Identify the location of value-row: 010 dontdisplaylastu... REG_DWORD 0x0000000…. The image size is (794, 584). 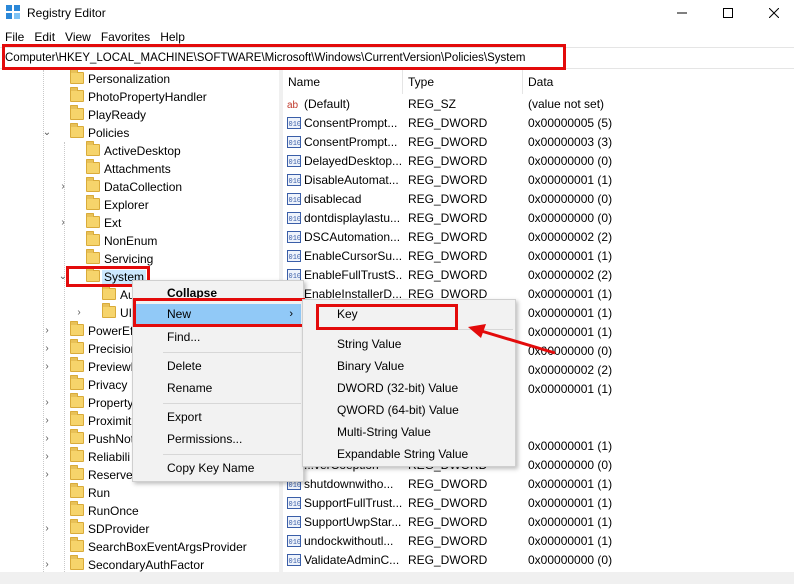
(538, 218).